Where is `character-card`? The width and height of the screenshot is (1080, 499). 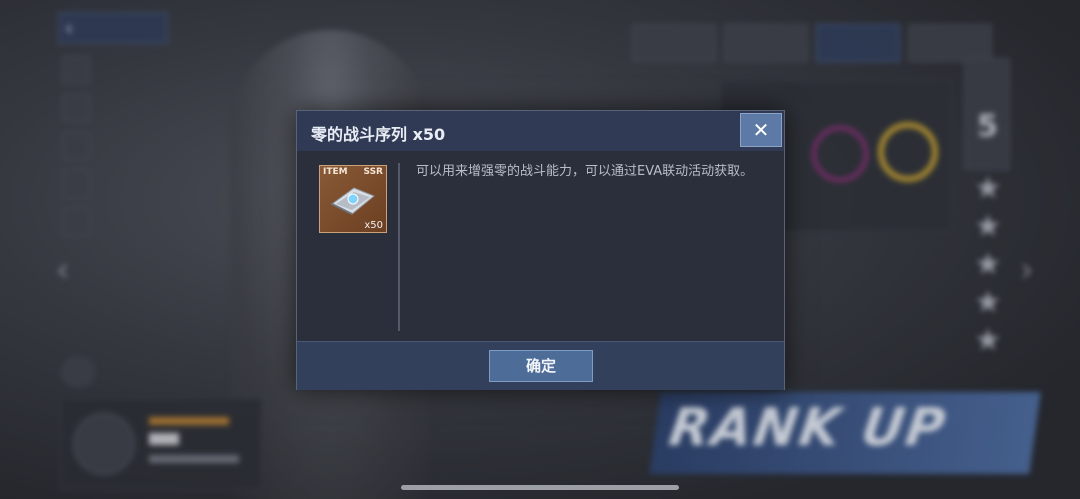 character-card is located at coordinates (161, 444).